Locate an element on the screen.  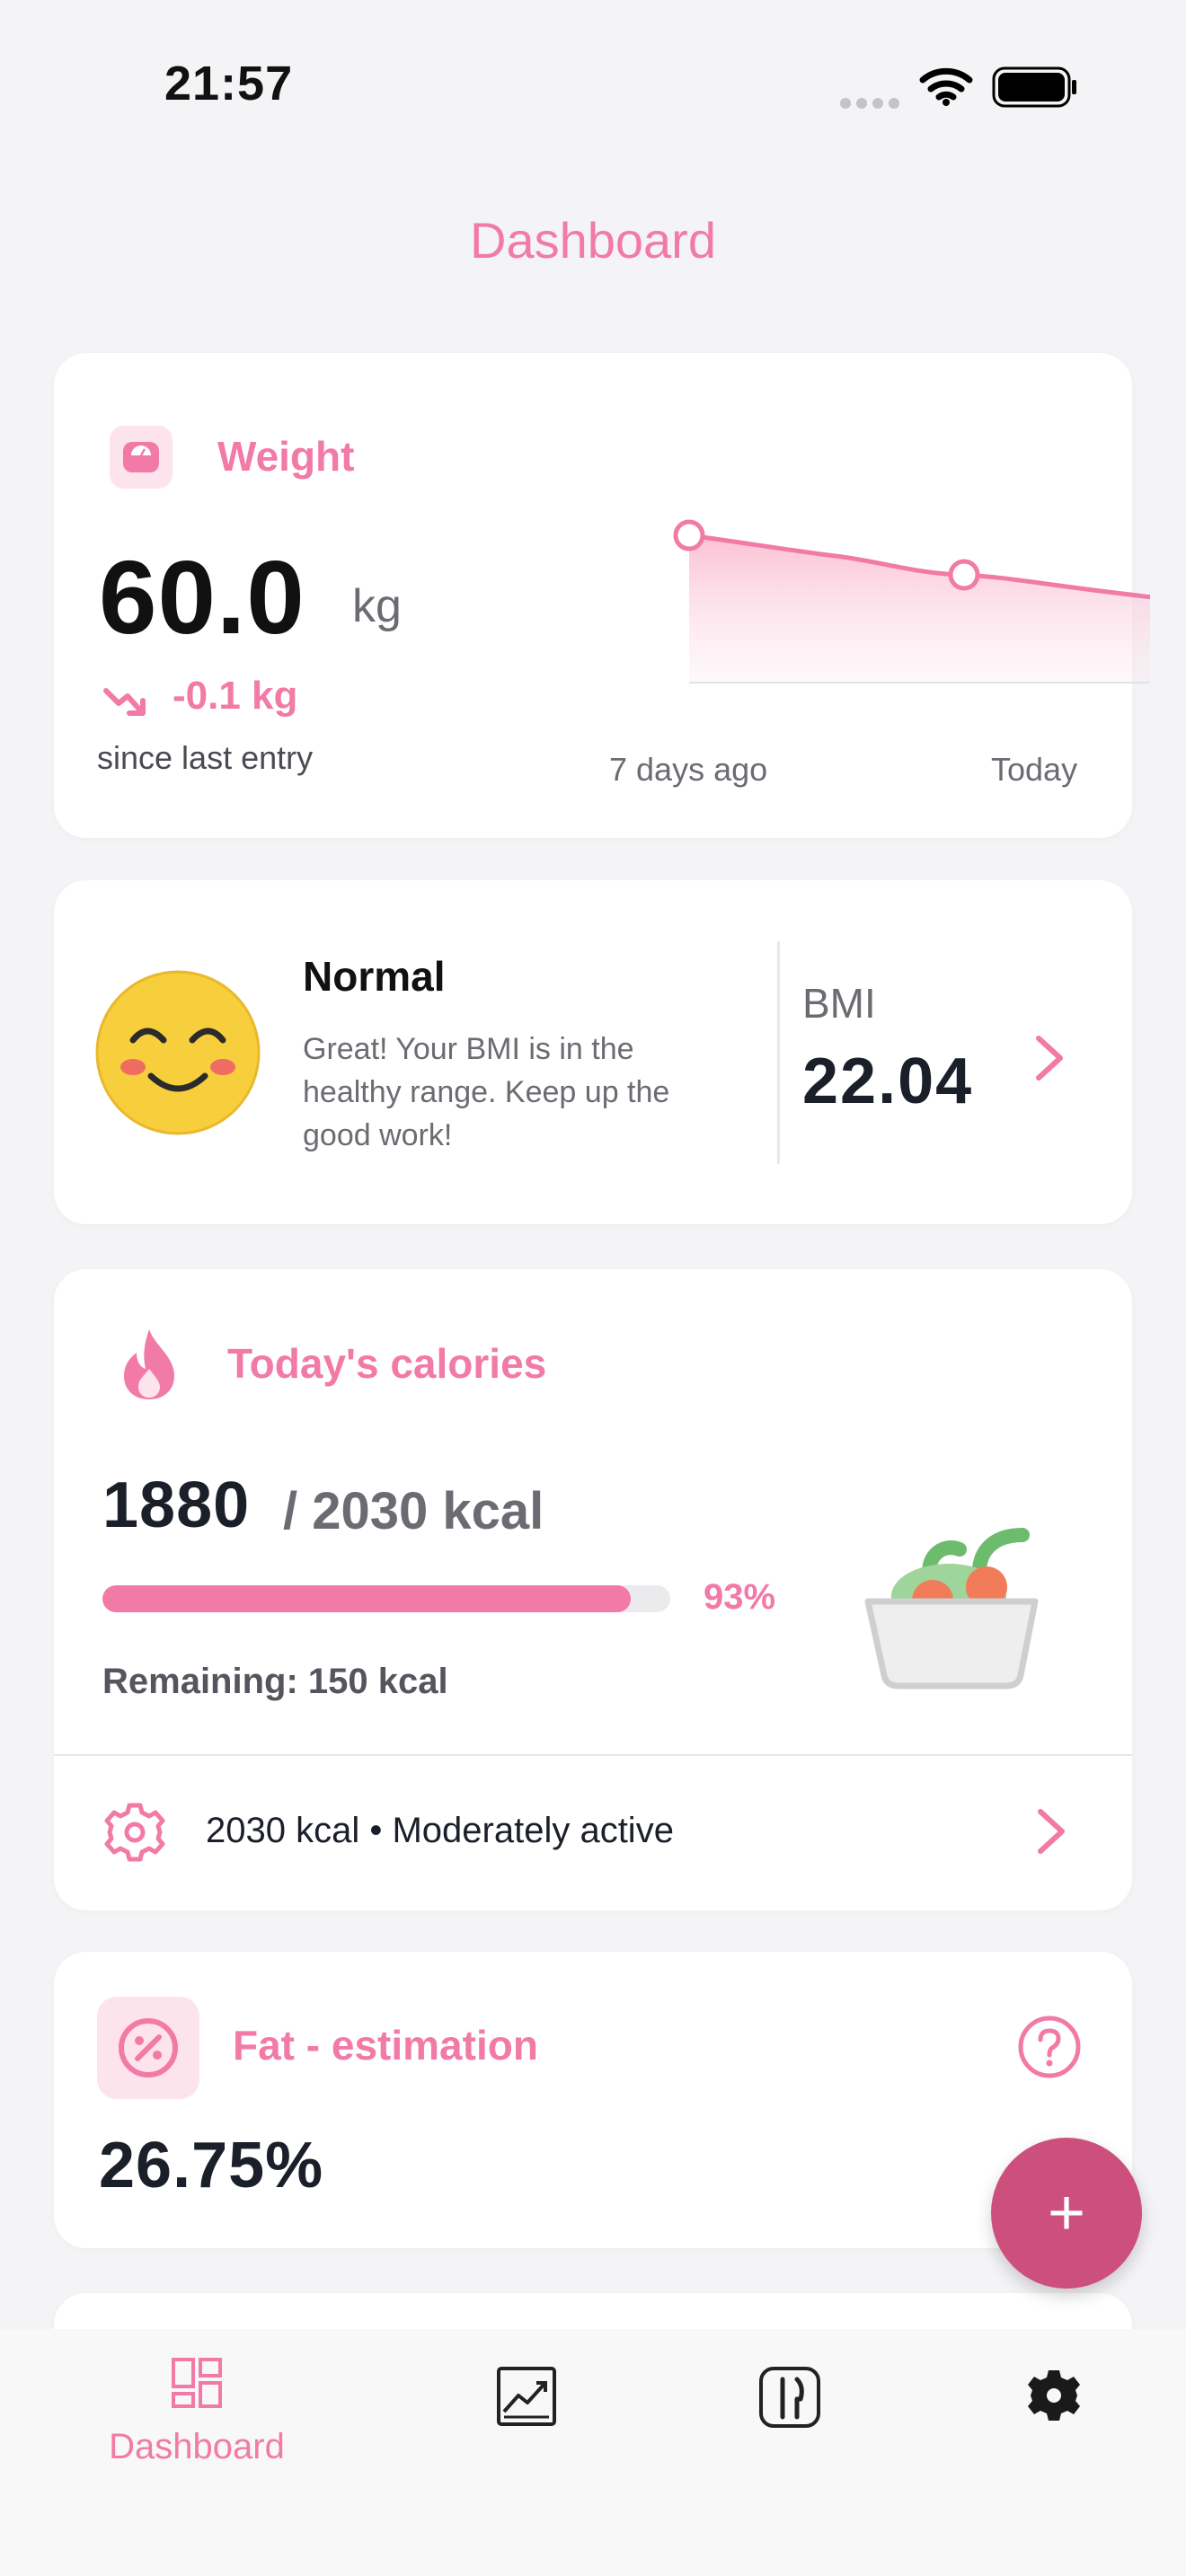
tab-settings is located at coordinates (1054, 2398).